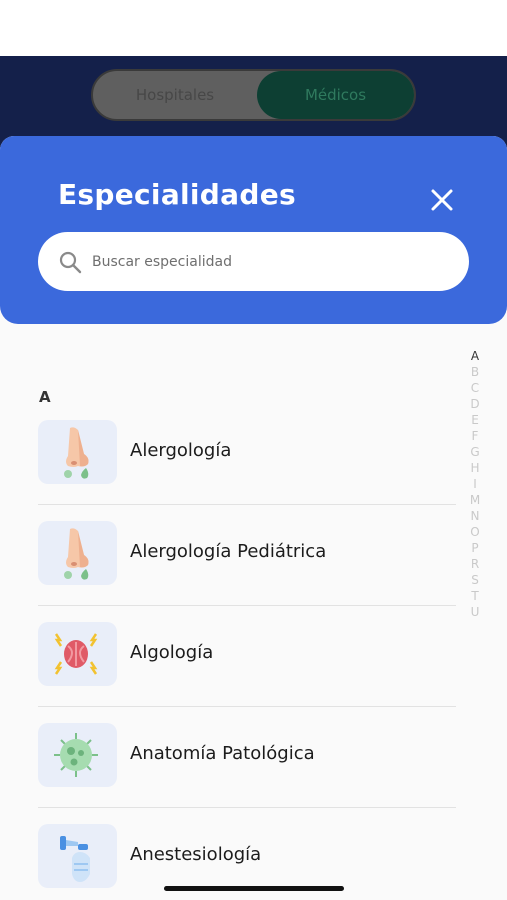  Describe the element at coordinates (475, 436) in the screenshot. I see `index-letter-f: F` at that location.